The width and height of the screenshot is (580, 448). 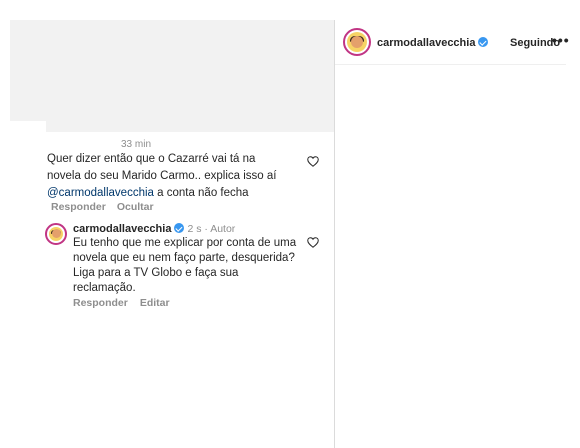 I want to click on avatar, so click(x=357, y=42).